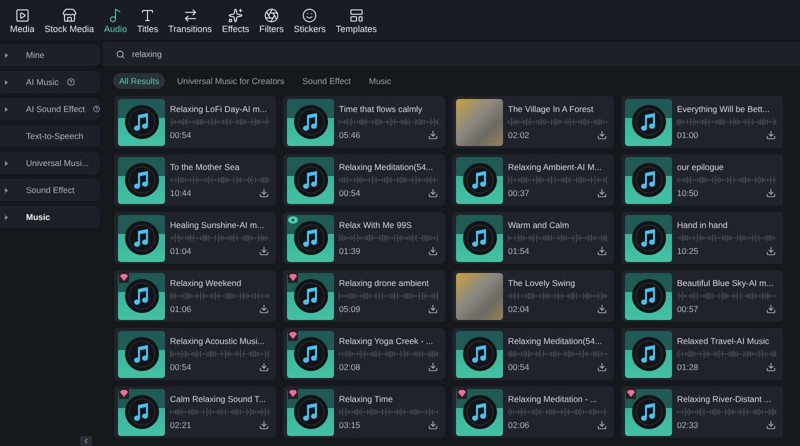 The height and width of the screenshot is (446, 800). What do you see at coordinates (533, 296) in the screenshot?
I see `track-card: The Lovely Swing 02:04` at bounding box center [533, 296].